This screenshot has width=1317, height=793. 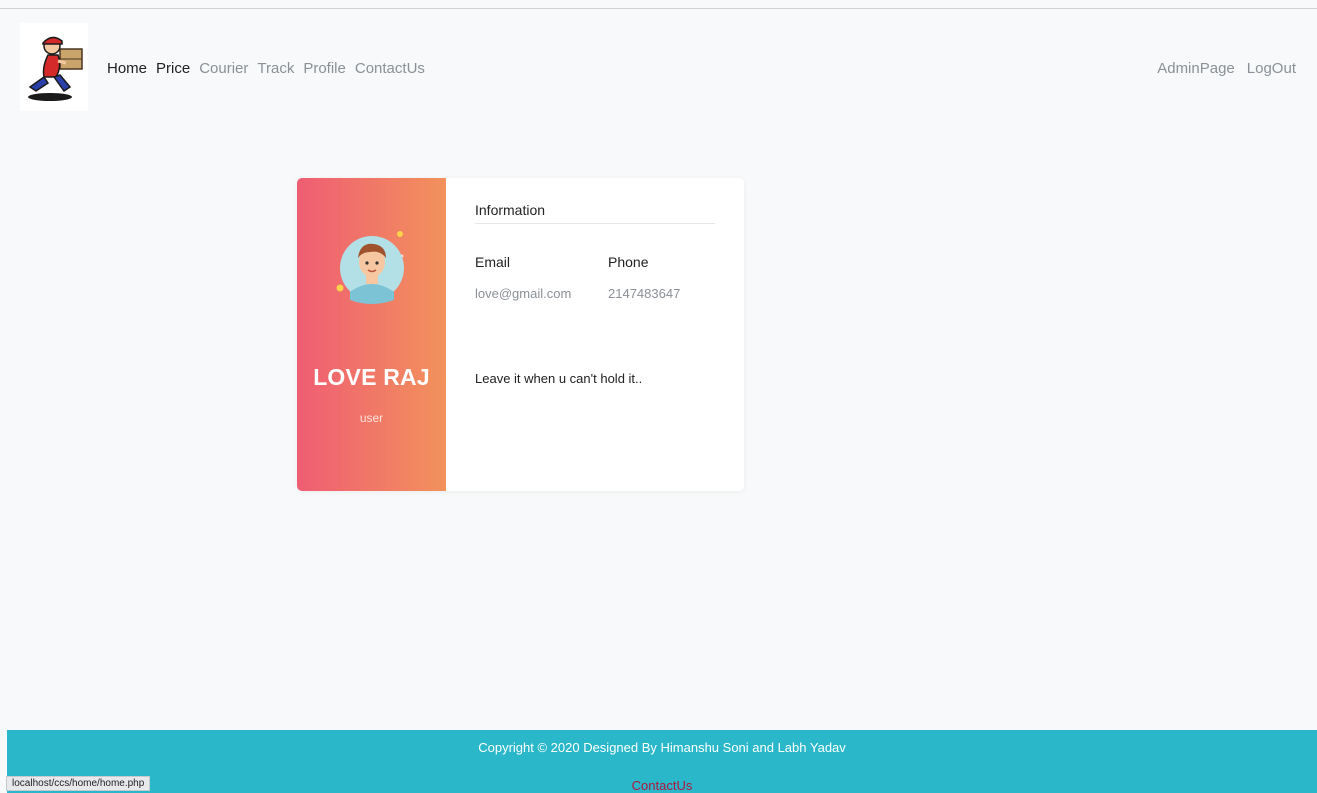 I want to click on nav-contactus: ContactUs, so click(x=390, y=68).